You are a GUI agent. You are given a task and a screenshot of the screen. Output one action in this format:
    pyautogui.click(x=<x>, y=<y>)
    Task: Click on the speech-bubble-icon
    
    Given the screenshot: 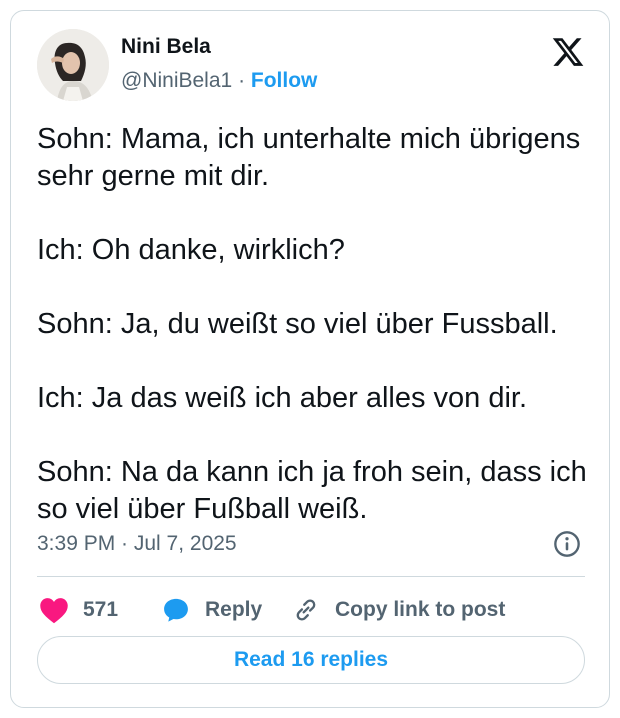 What is the action you would take?
    pyautogui.click(x=176, y=610)
    